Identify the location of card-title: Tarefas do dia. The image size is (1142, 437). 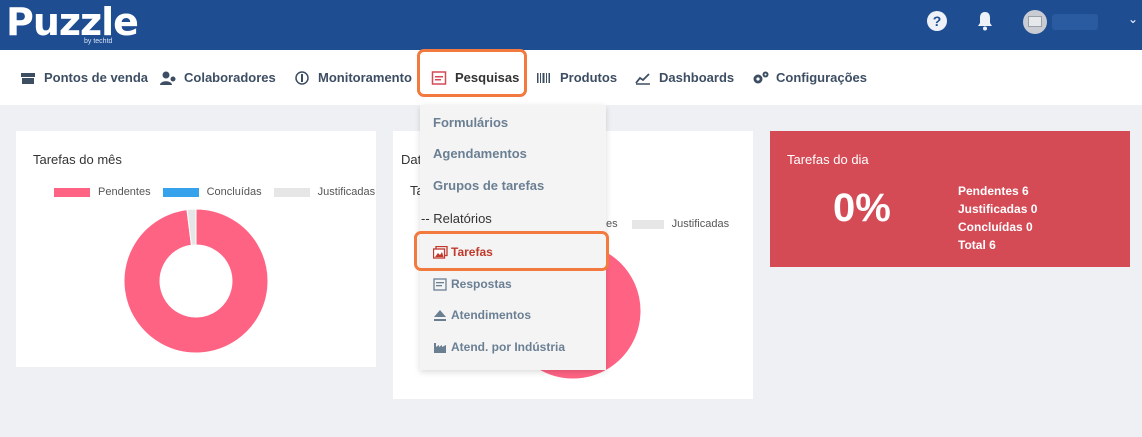
(828, 159).